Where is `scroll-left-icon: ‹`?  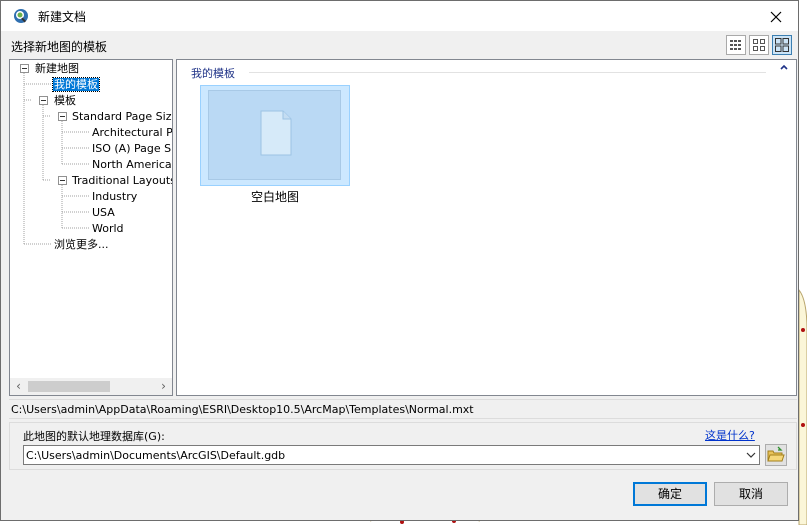 scroll-left-icon: ‹ is located at coordinates (18, 386).